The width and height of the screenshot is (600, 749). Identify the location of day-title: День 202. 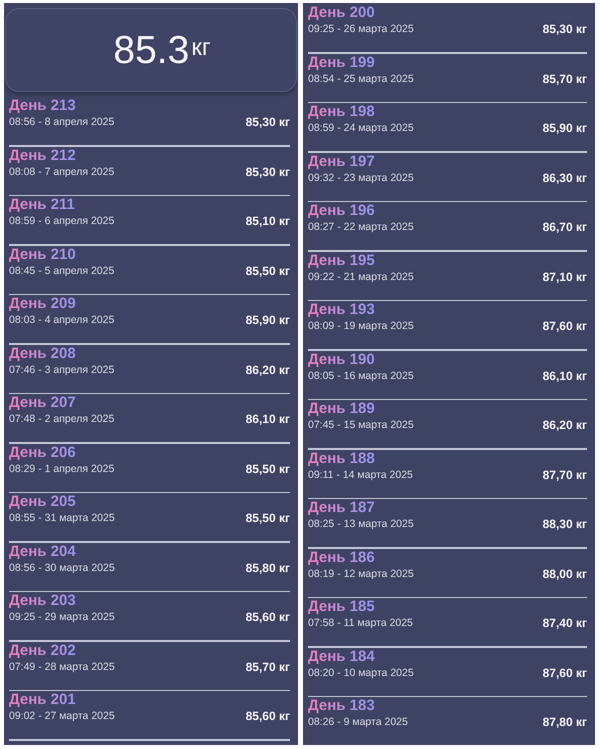
(42, 651).